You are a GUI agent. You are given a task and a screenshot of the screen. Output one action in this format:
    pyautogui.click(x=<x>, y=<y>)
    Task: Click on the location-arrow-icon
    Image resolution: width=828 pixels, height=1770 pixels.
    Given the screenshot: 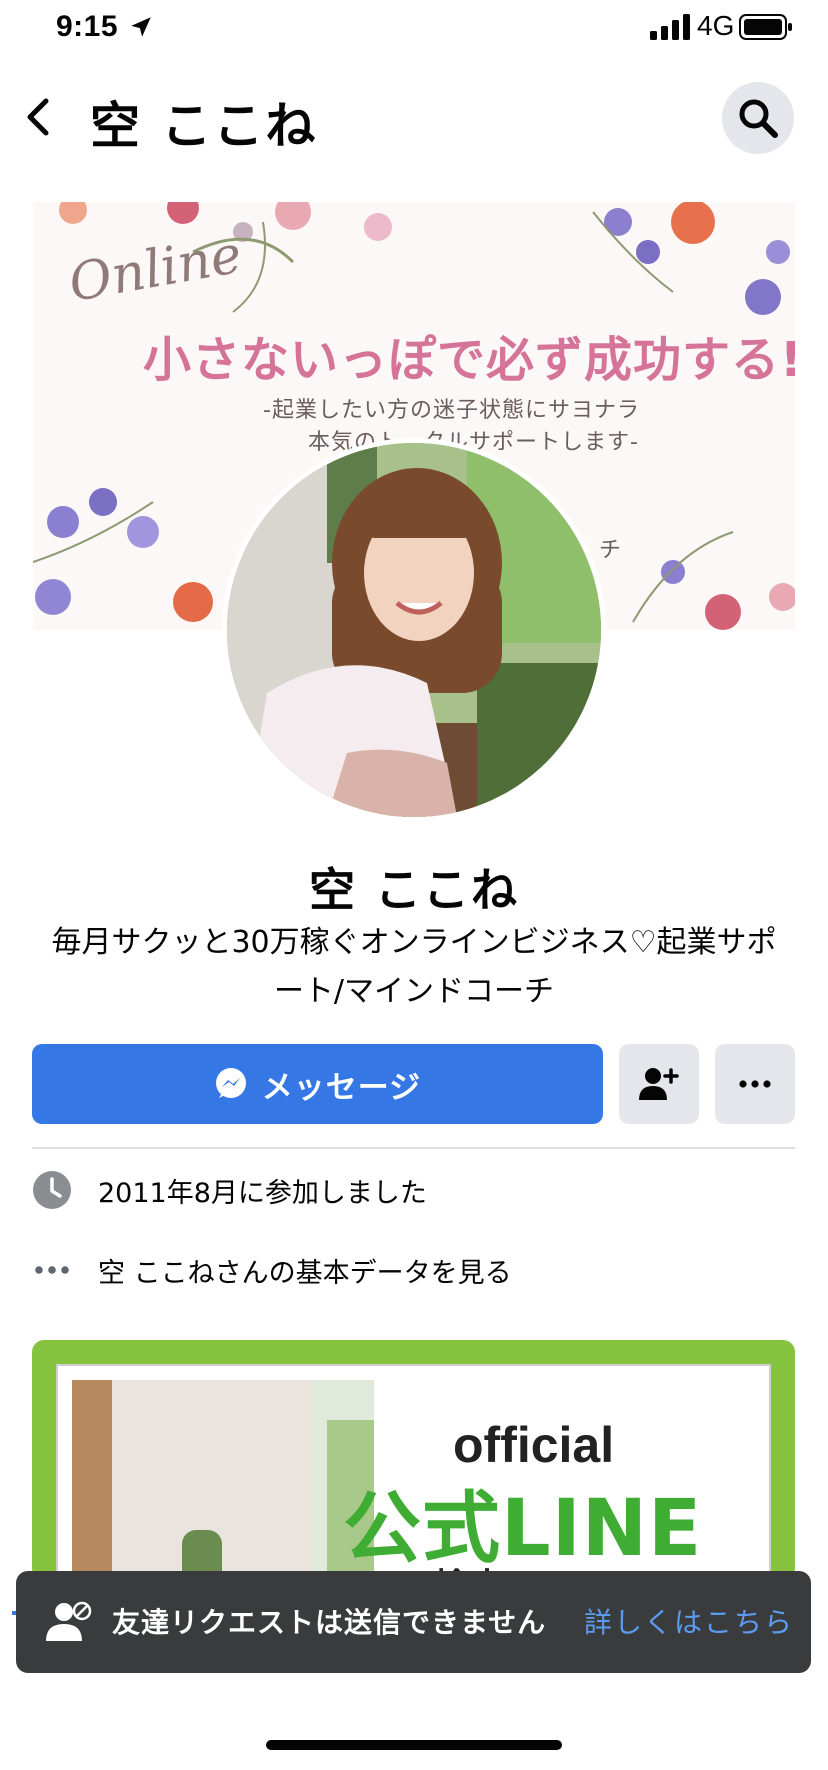 What is the action you would take?
    pyautogui.click(x=141, y=27)
    